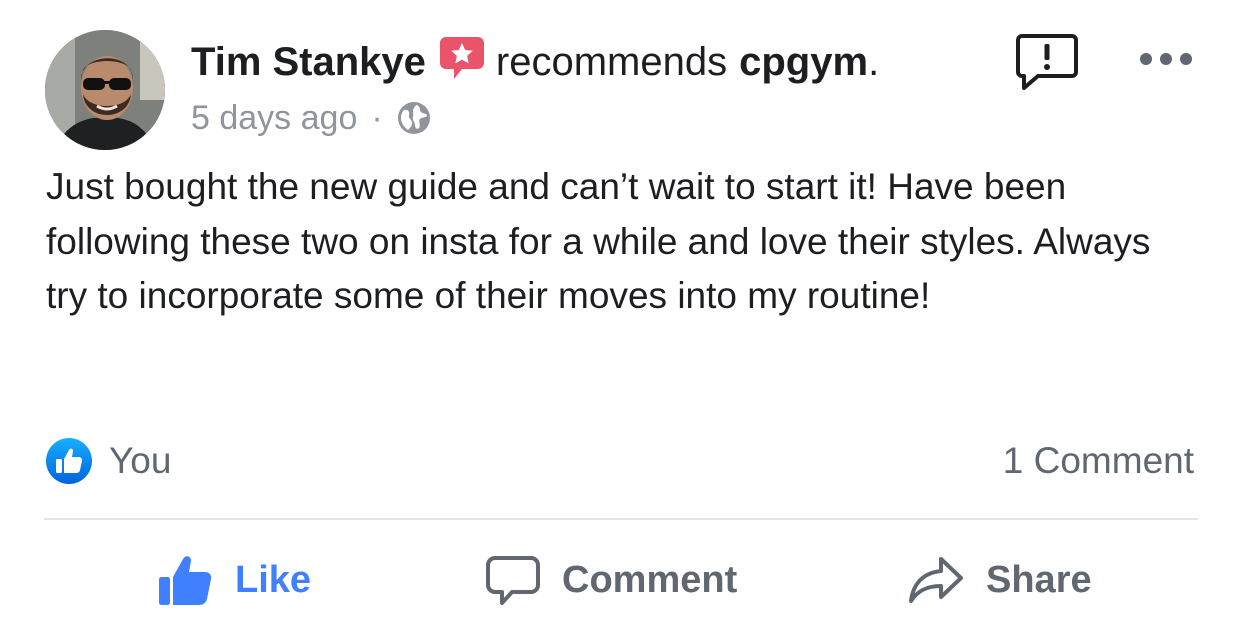 Image resolution: width=1242 pixels, height=638 pixels. What do you see at coordinates (69, 461) in the screenshot?
I see `like-reaction-icon` at bounding box center [69, 461].